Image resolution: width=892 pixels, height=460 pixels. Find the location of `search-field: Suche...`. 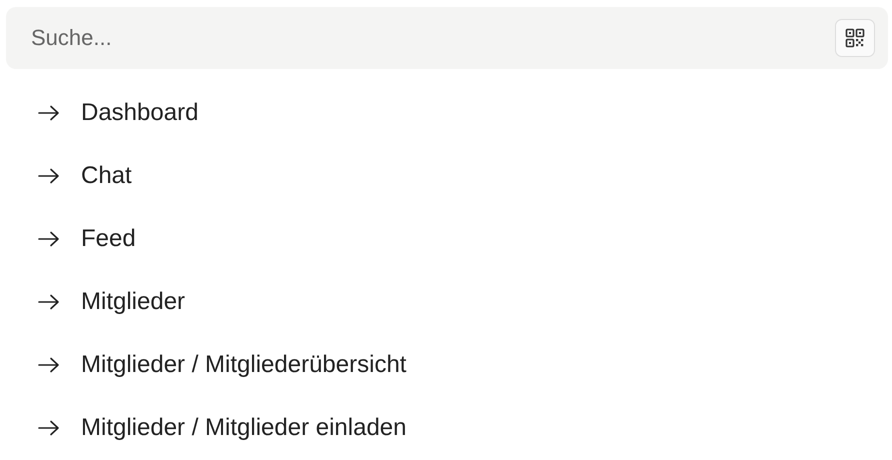

search-field: Suche... is located at coordinates (447, 38).